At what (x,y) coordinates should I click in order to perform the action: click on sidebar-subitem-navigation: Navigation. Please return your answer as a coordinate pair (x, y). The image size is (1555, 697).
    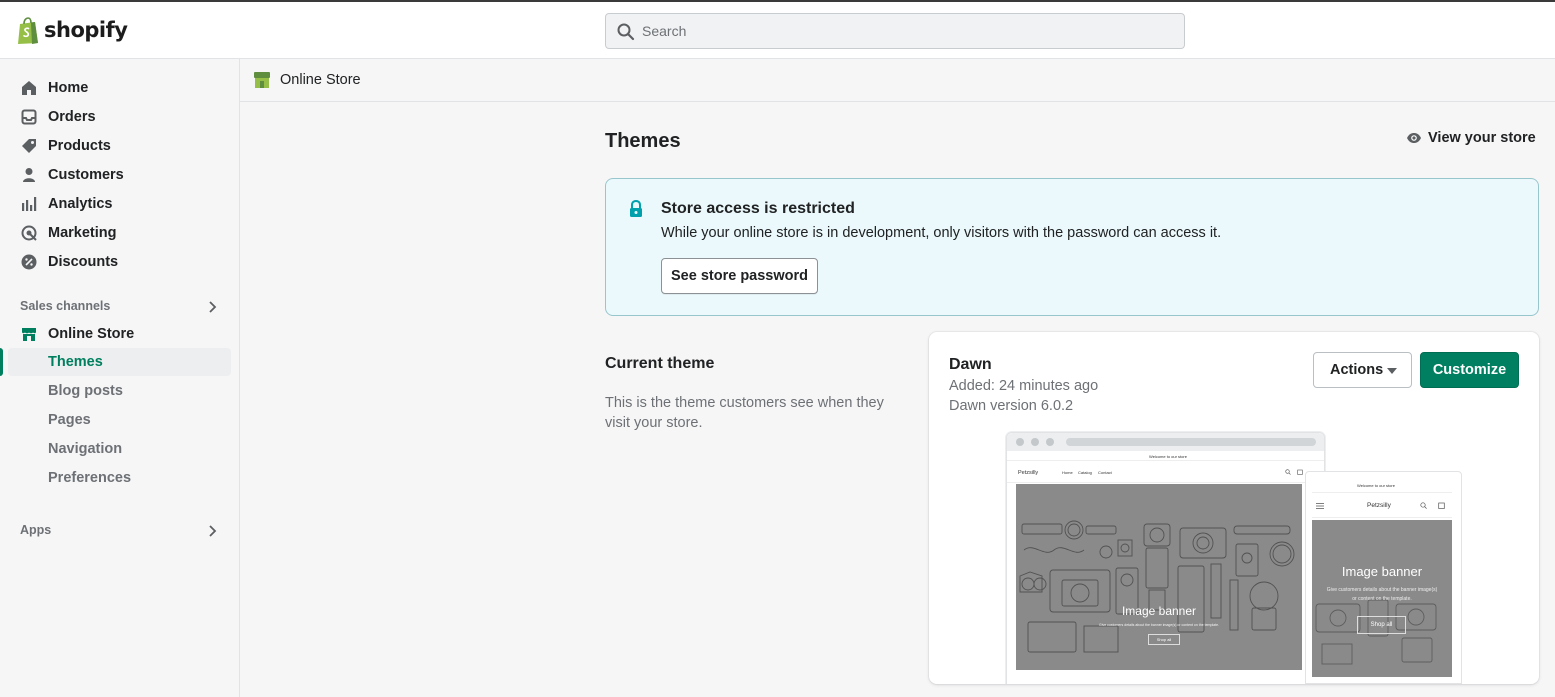
    Looking at the image, I should click on (119, 449).